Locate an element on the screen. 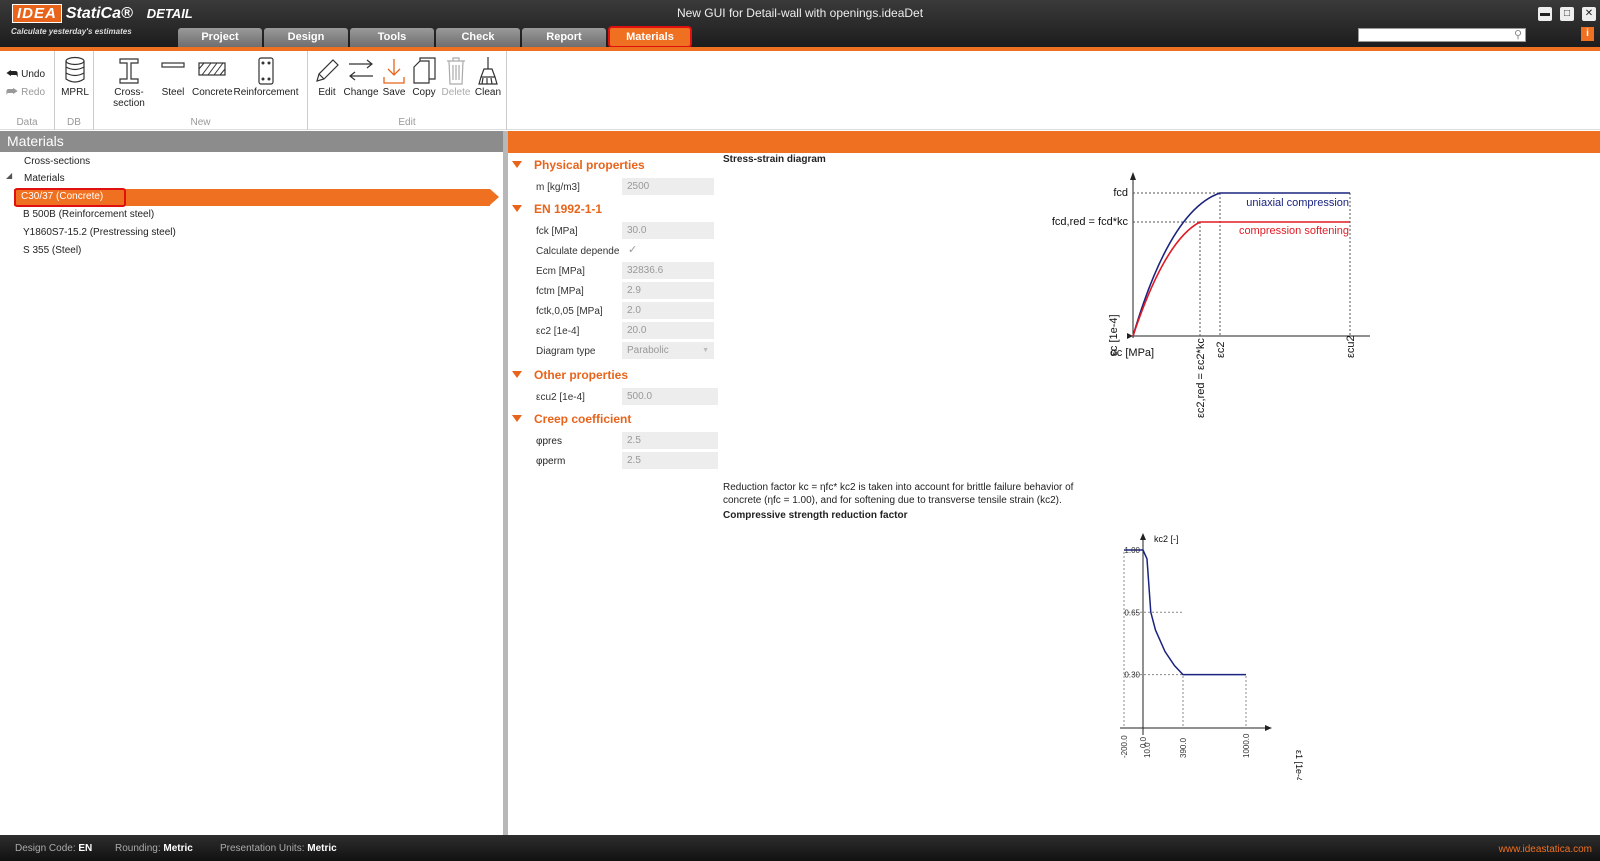 Image resolution: width=1600 pixels, height=861 pixels. edit-button: Edit is located at coordinates (327, 76).